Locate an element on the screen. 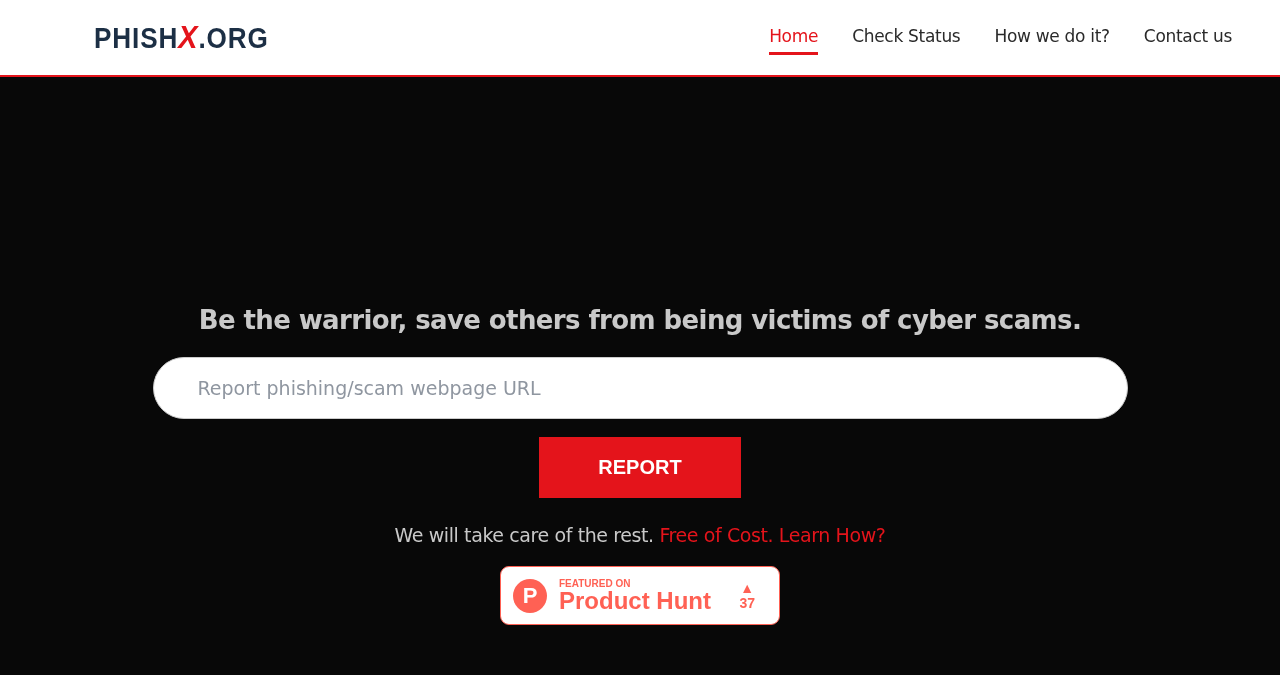  logo: PHISHX.ORG is located at coordinates (181, 37).